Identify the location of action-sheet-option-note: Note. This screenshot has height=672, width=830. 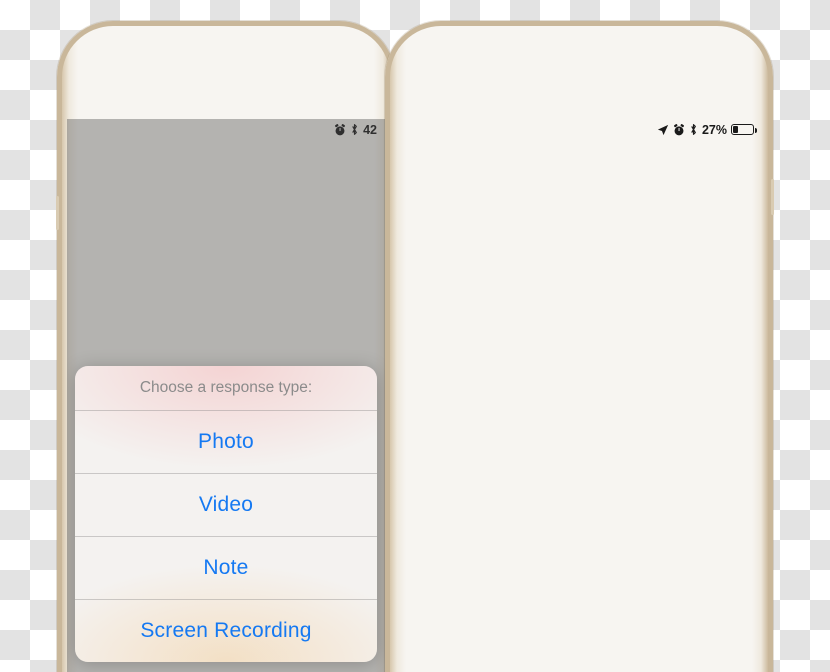
(226, 567).